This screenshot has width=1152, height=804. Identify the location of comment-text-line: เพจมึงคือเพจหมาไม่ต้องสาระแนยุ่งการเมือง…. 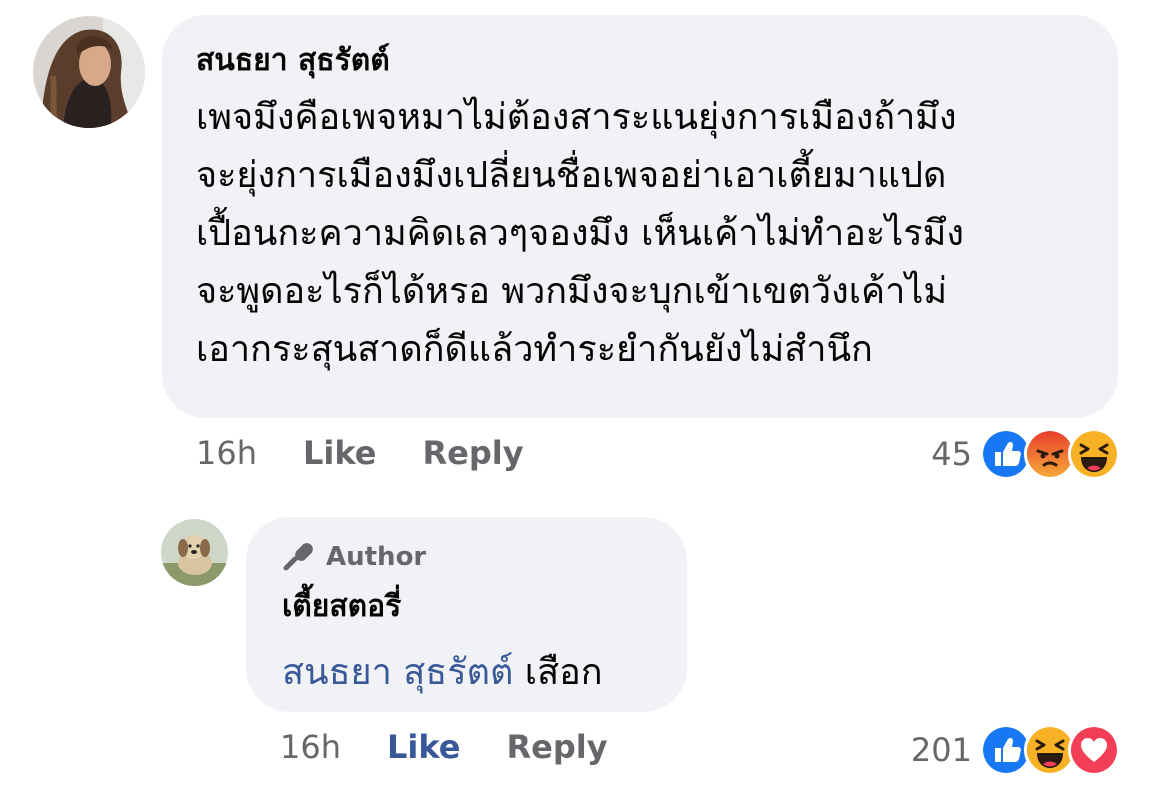
(576, 117).